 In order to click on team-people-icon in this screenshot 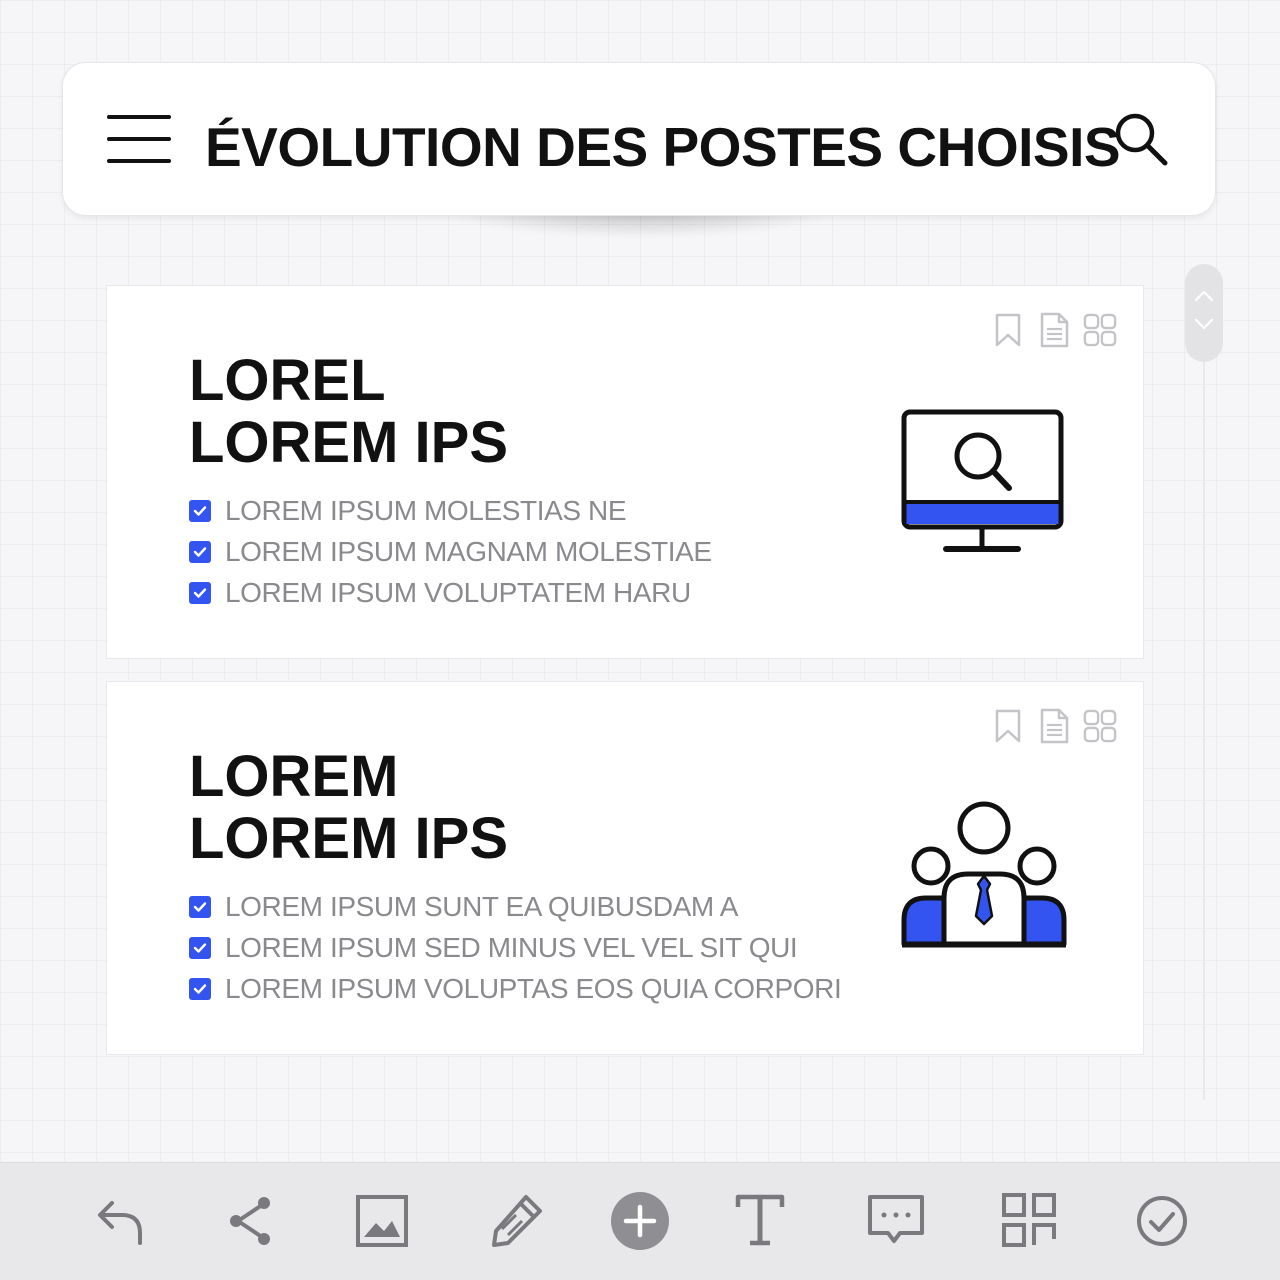, I will do `click(984, 874)`.